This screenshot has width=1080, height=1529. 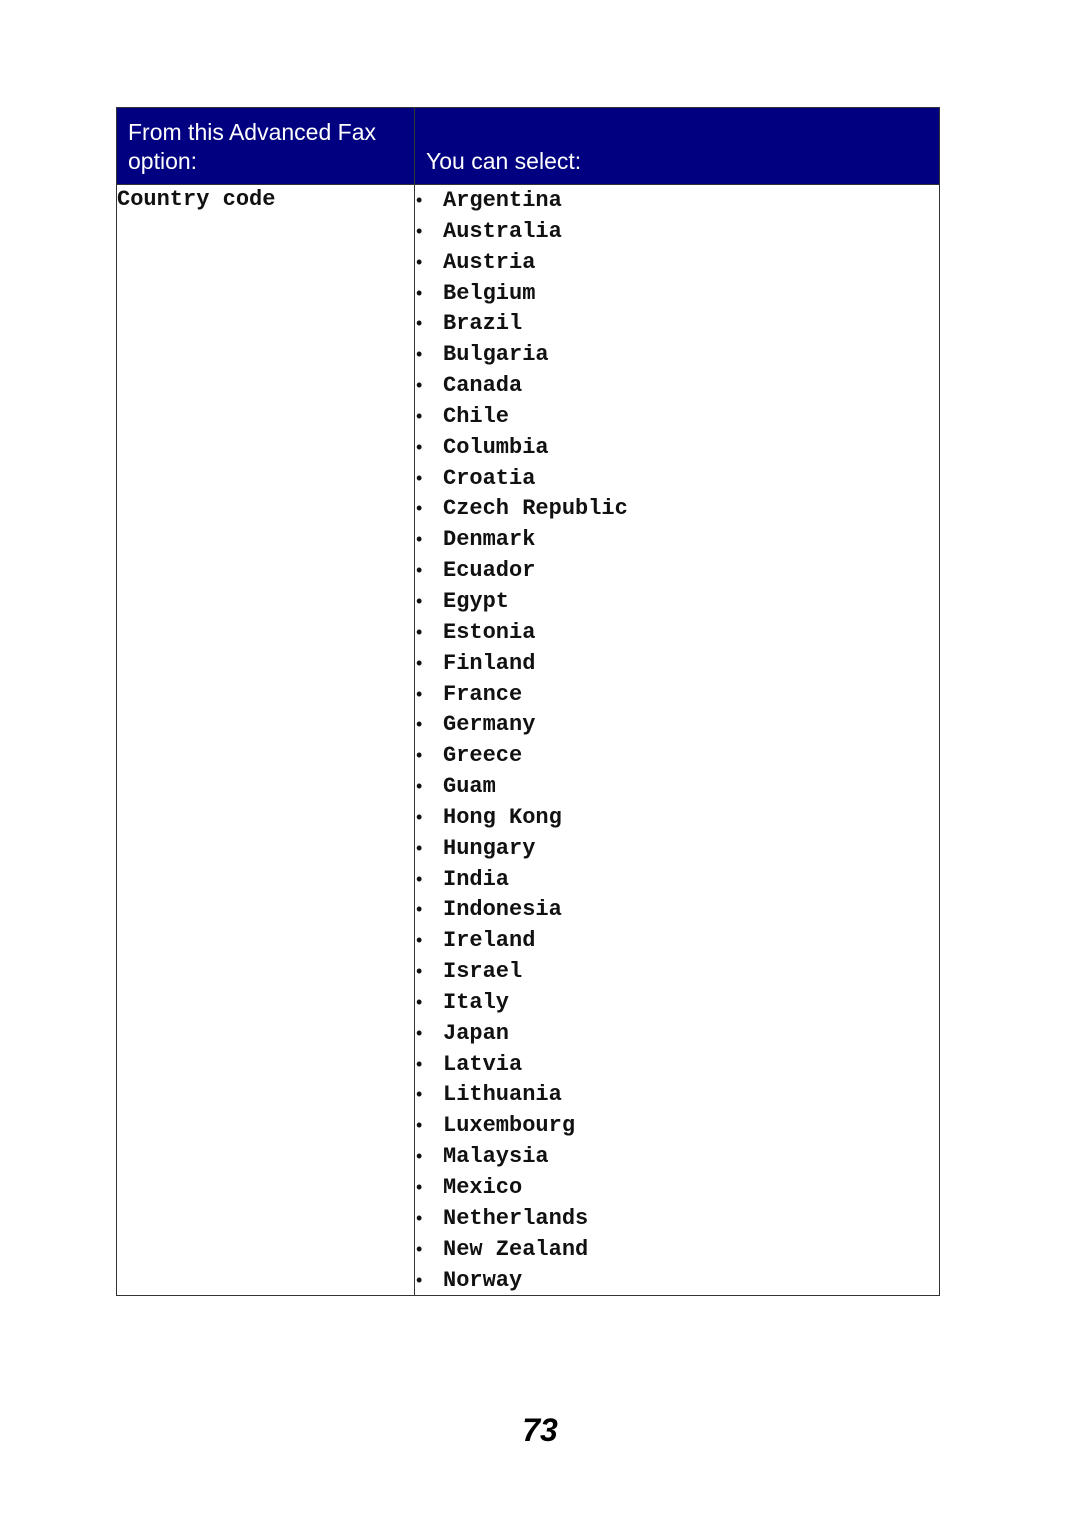 I want to click on list-item: • Canada, so click(x=677, y=385).